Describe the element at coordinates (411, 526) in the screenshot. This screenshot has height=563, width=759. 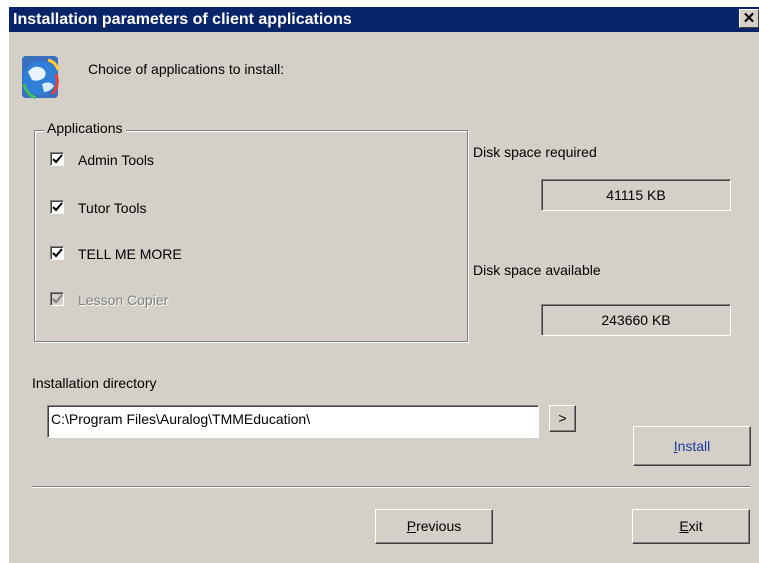
I see `previous-mnemonic: P` at that location.